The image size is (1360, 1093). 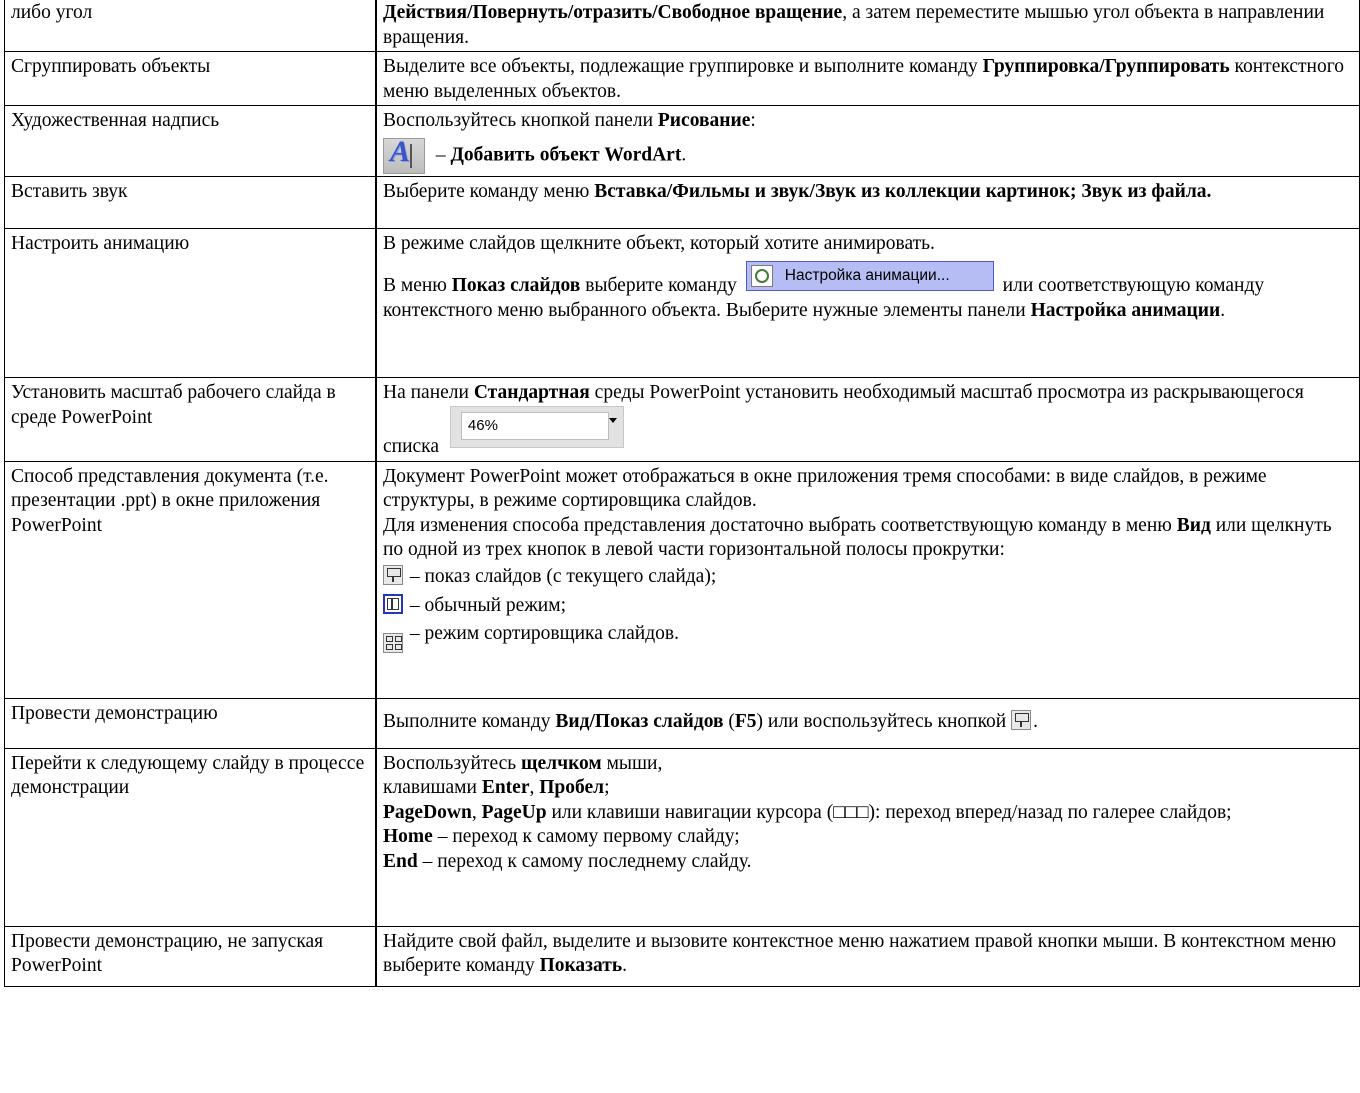 I want to click on bold-term: Группировка/Группировать, so click(x=1106, y=67).